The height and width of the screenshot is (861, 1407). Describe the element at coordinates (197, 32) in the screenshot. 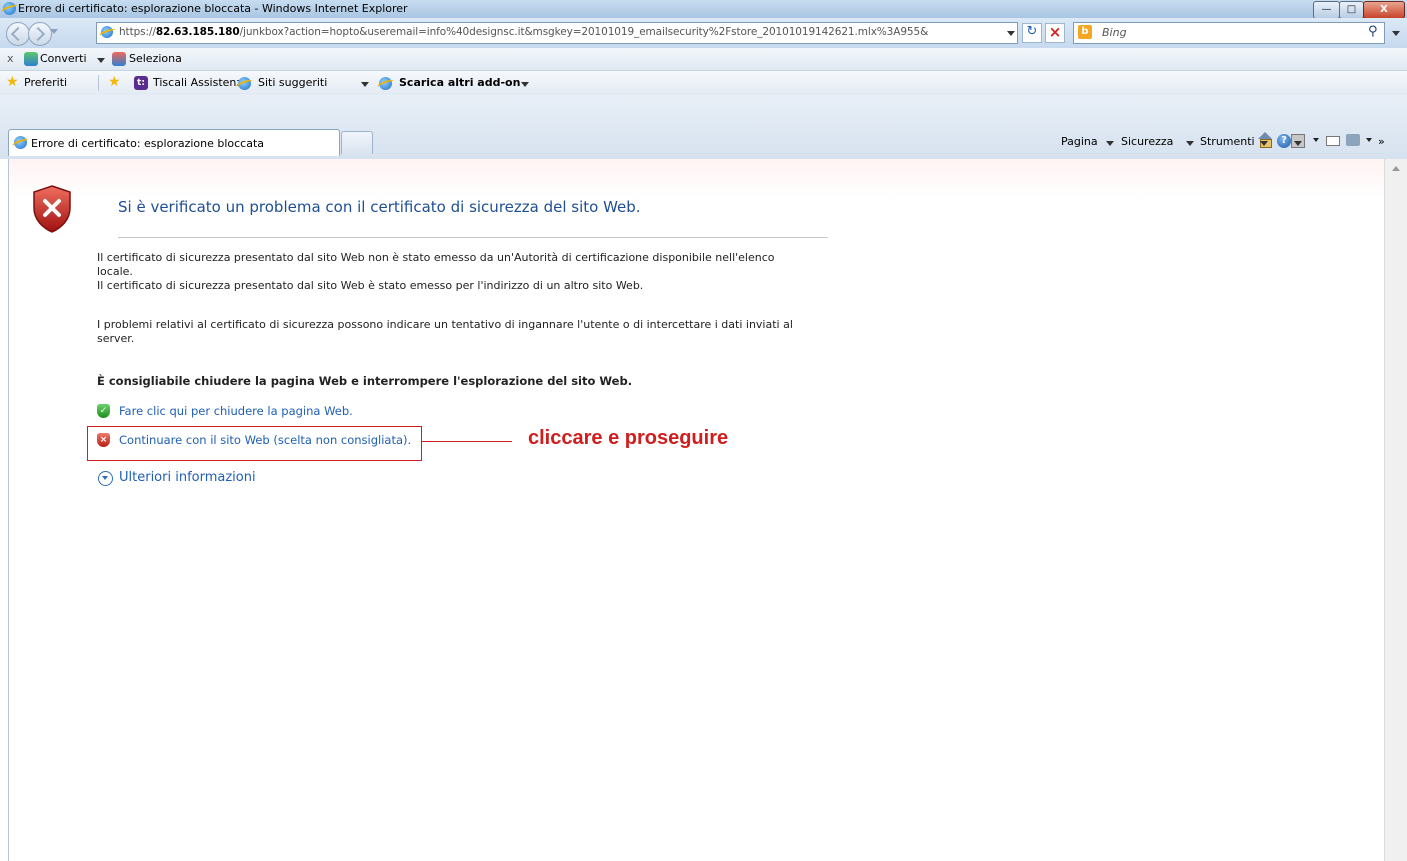

I see `url-host: 82.63.185.180` at that location.